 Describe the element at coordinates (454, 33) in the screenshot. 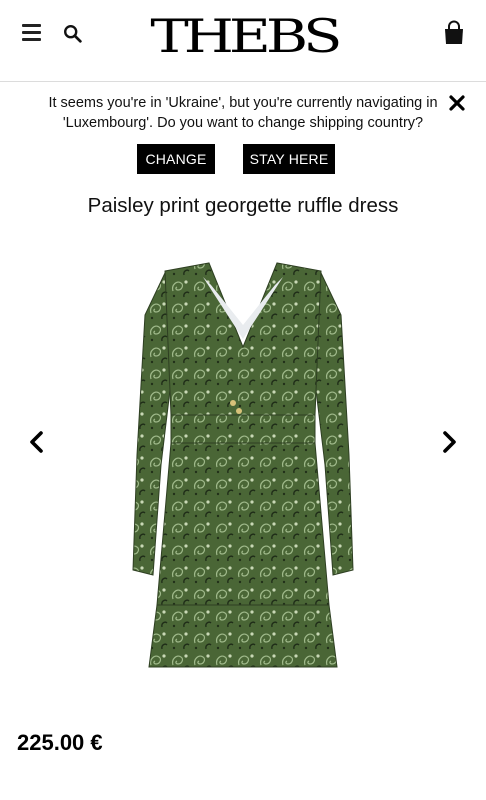

I see `shopping-bag-icon` at that location.